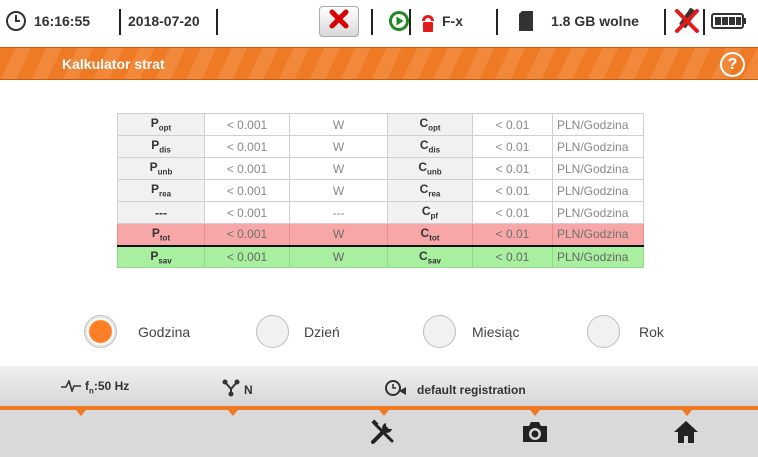 The height and width of the screenshot is (457, 758). I want to click on page-title: Kalkulator strat, so click(113, 64).